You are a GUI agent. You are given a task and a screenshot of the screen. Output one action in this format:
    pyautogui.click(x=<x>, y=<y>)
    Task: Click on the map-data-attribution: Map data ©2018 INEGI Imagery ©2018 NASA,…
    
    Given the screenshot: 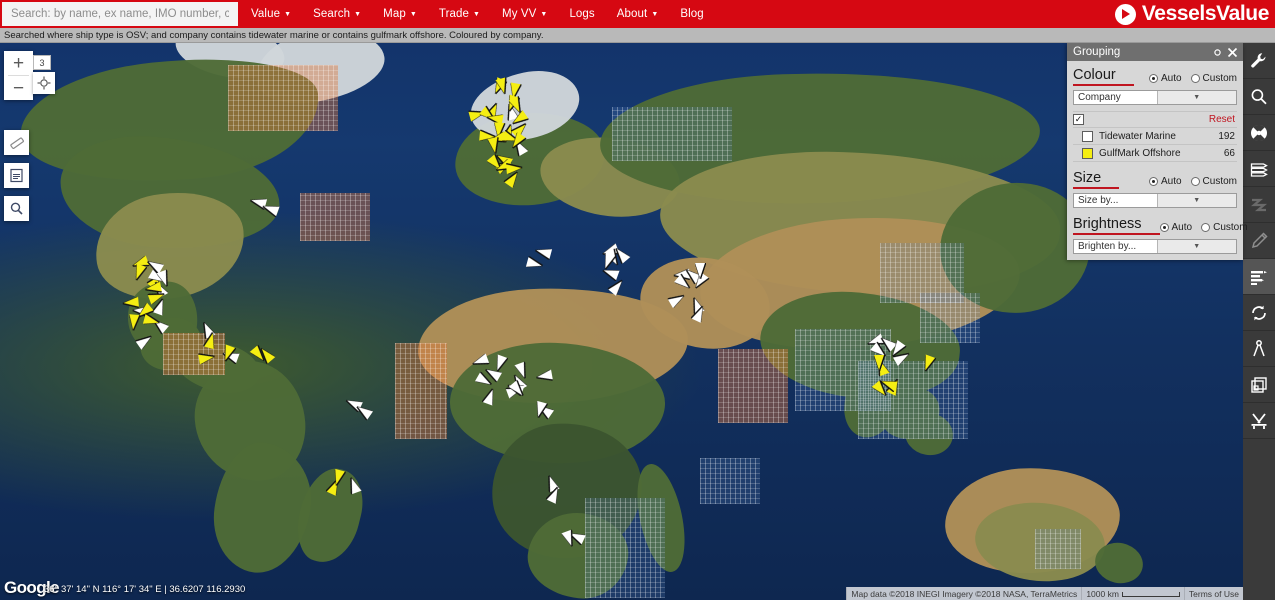 What is the action you would take?
    pyautogui.click(x=964, y=593)
    